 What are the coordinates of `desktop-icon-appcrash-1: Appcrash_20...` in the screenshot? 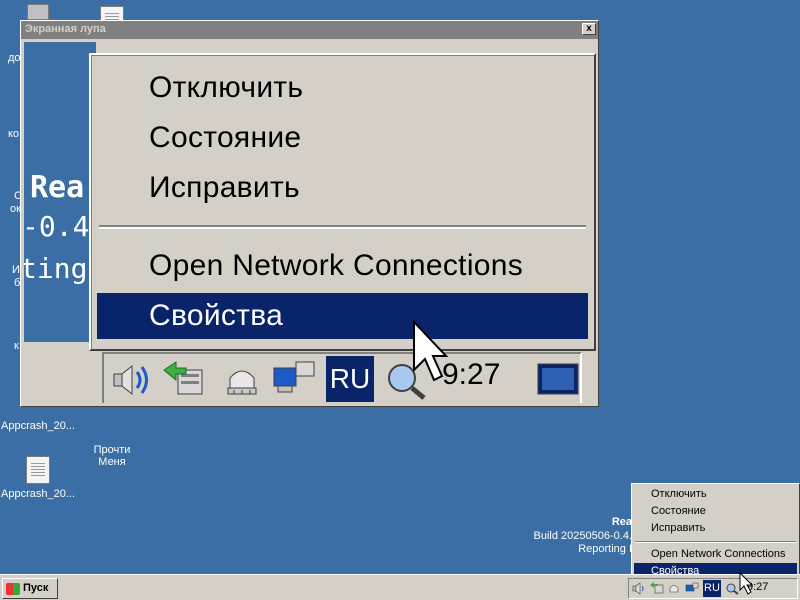 It's located at (38, 410).